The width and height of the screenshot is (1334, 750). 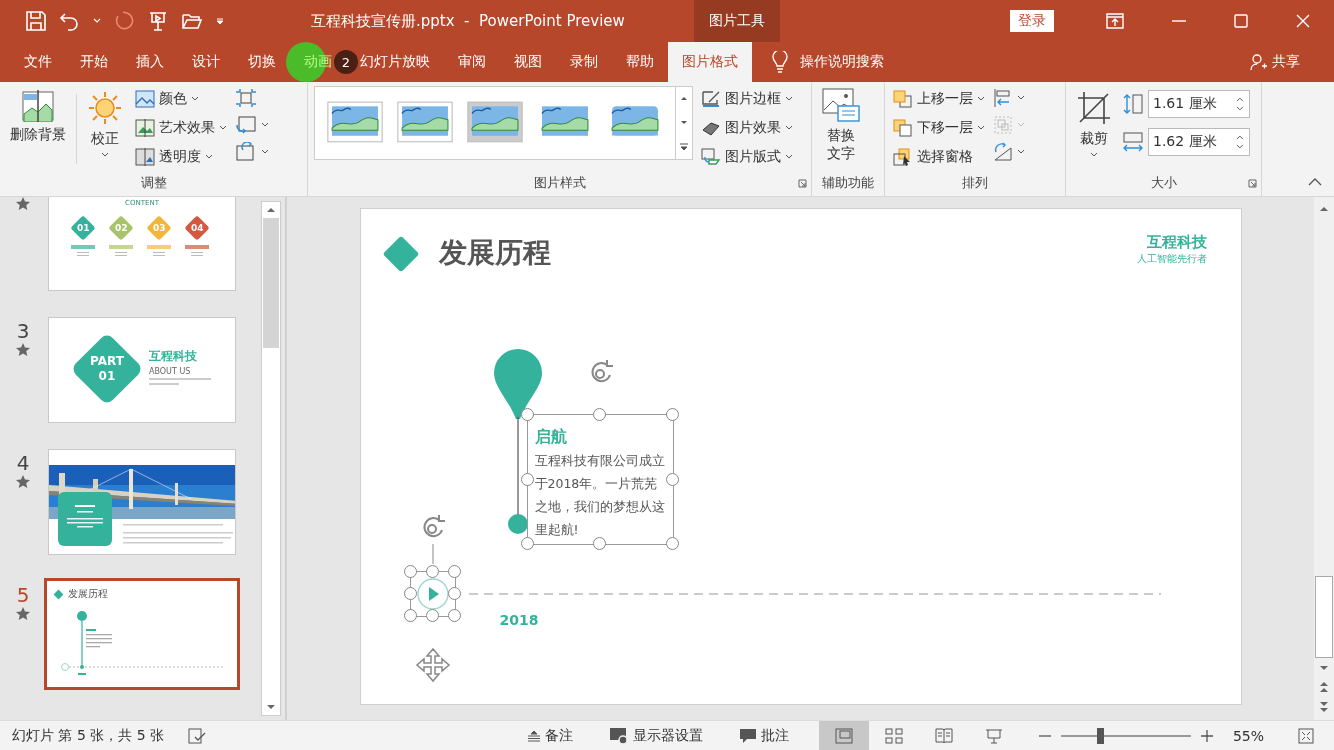 I want to click on zoom-out-icon, so click(x=1044, y=735).